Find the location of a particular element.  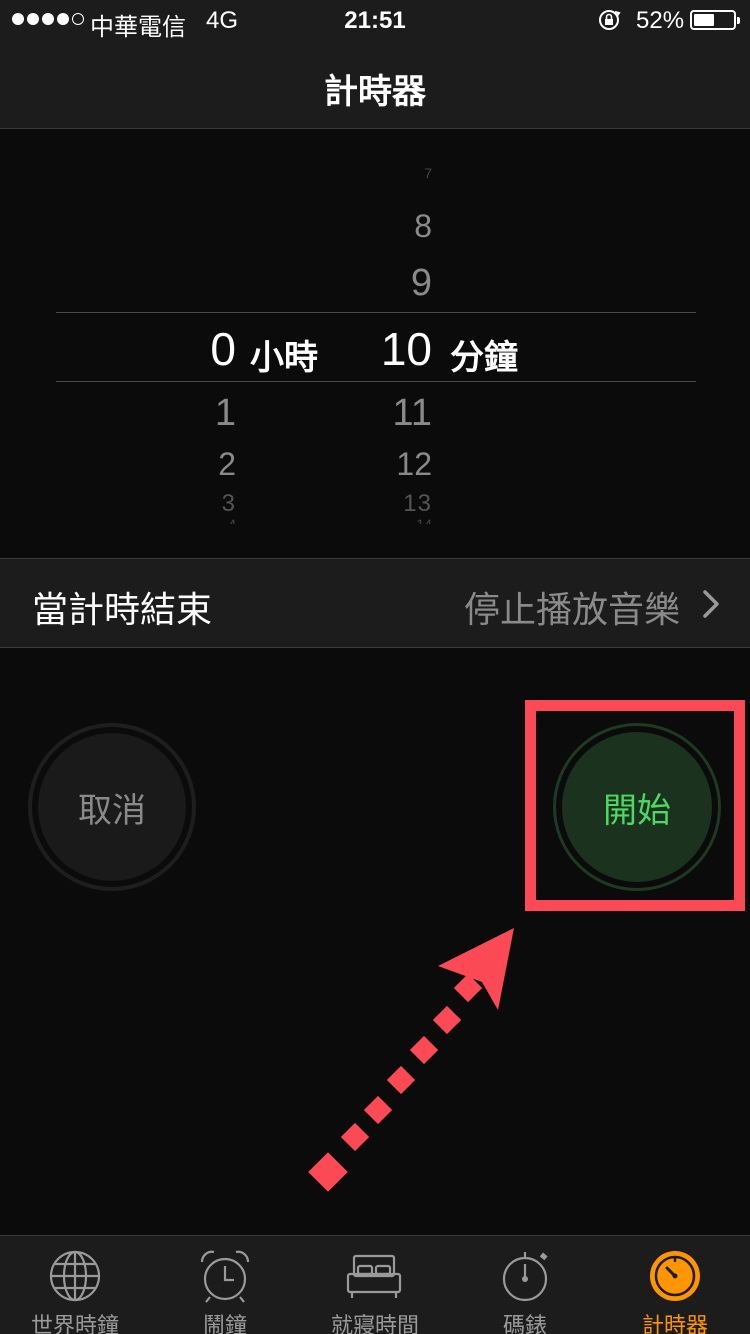

when-timer-ends-row: 當計時結束 停止播放音樂 is located at coordinates (375, 603).